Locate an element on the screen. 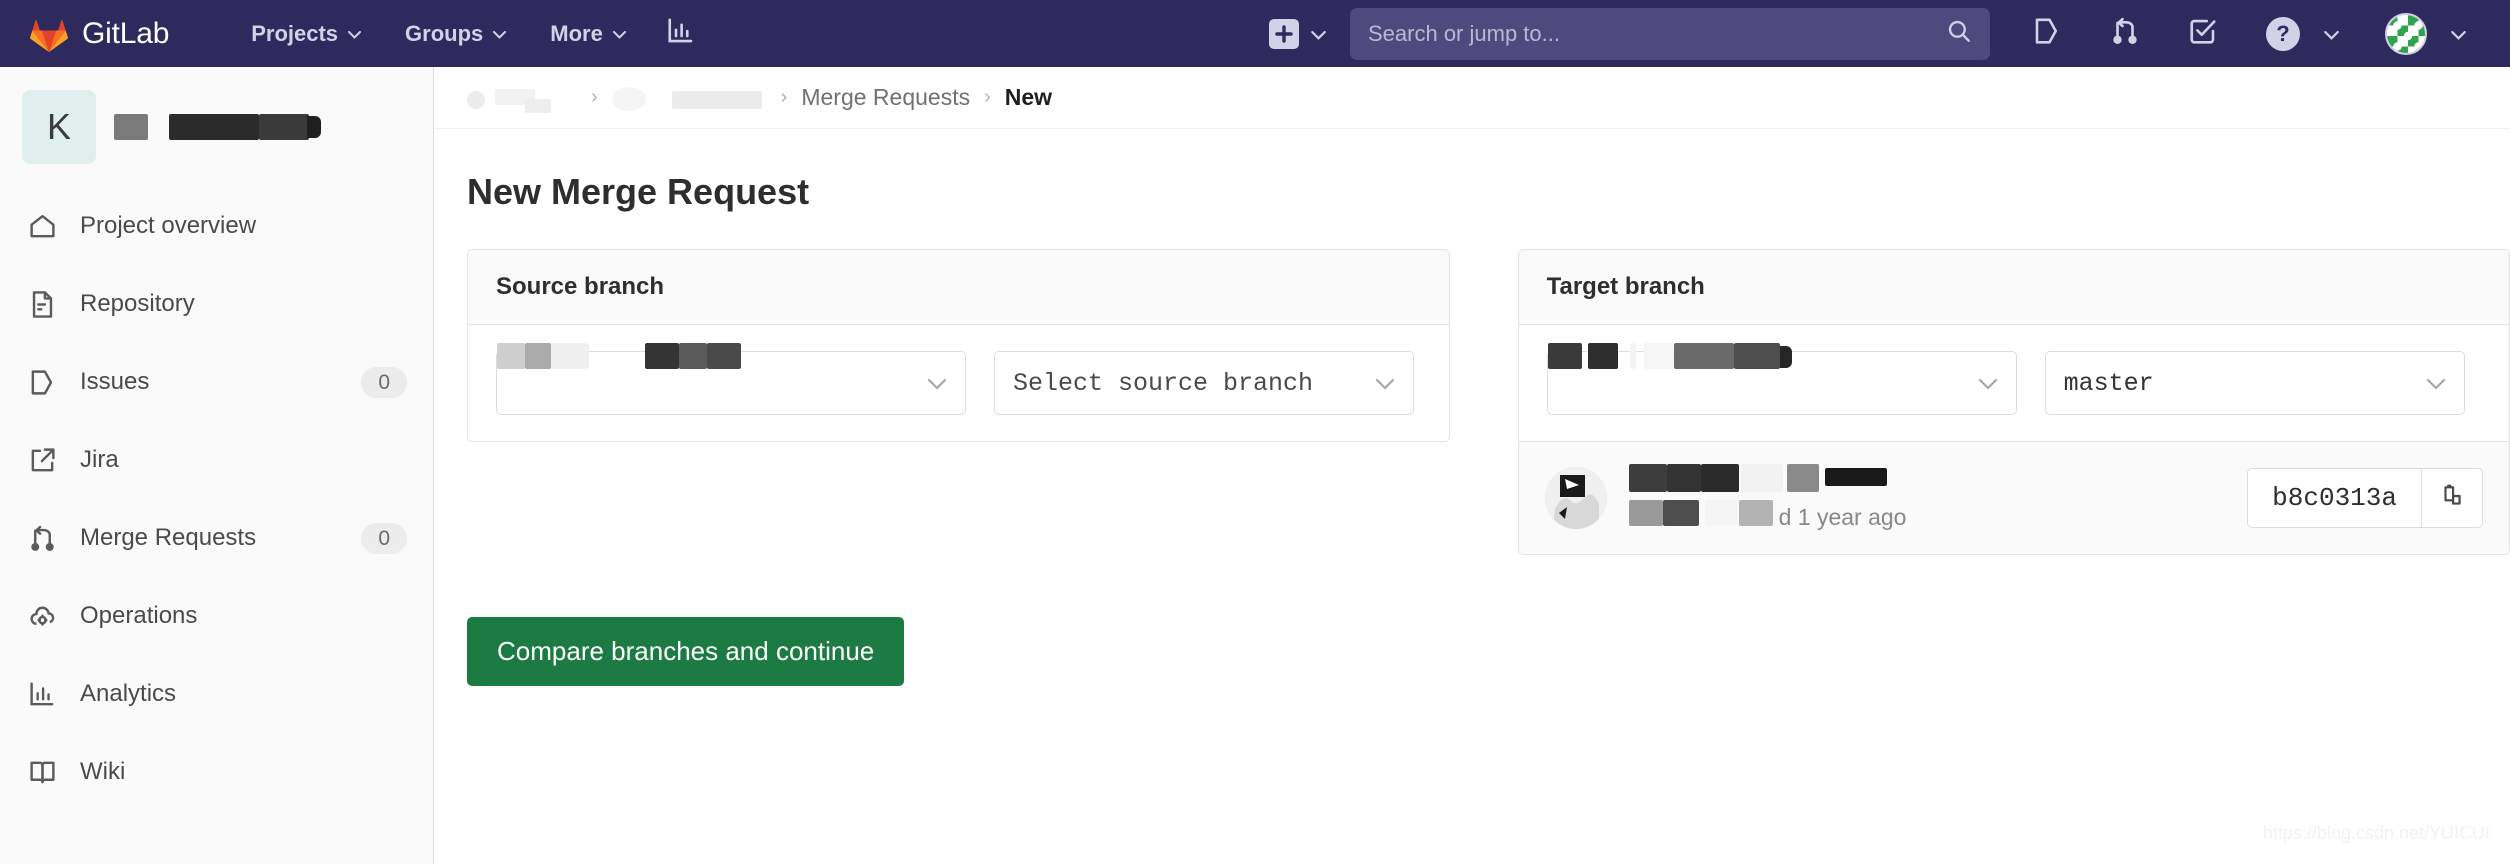 This screenshot has height=864, width=2510. breadcrumb: › › Merge Requests › New is located at coordinates (1472, 98).